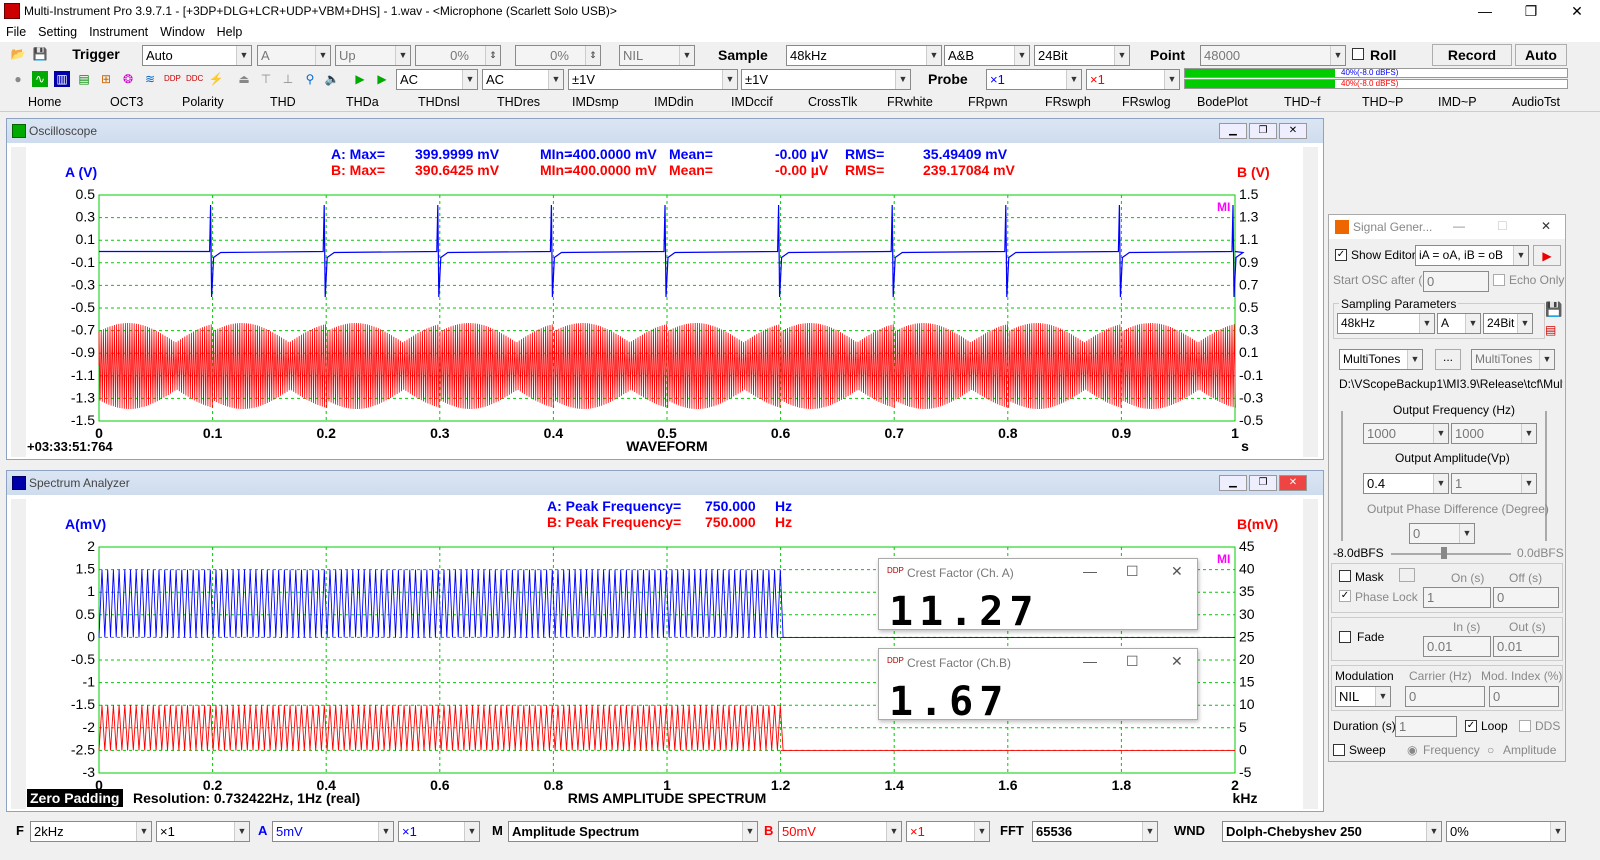 The width and height of the screenshot is (1600, 860). Describe the element at coordinates (332, 79) in the screenshot. I see `speaker-icon: 🔈` at that location.